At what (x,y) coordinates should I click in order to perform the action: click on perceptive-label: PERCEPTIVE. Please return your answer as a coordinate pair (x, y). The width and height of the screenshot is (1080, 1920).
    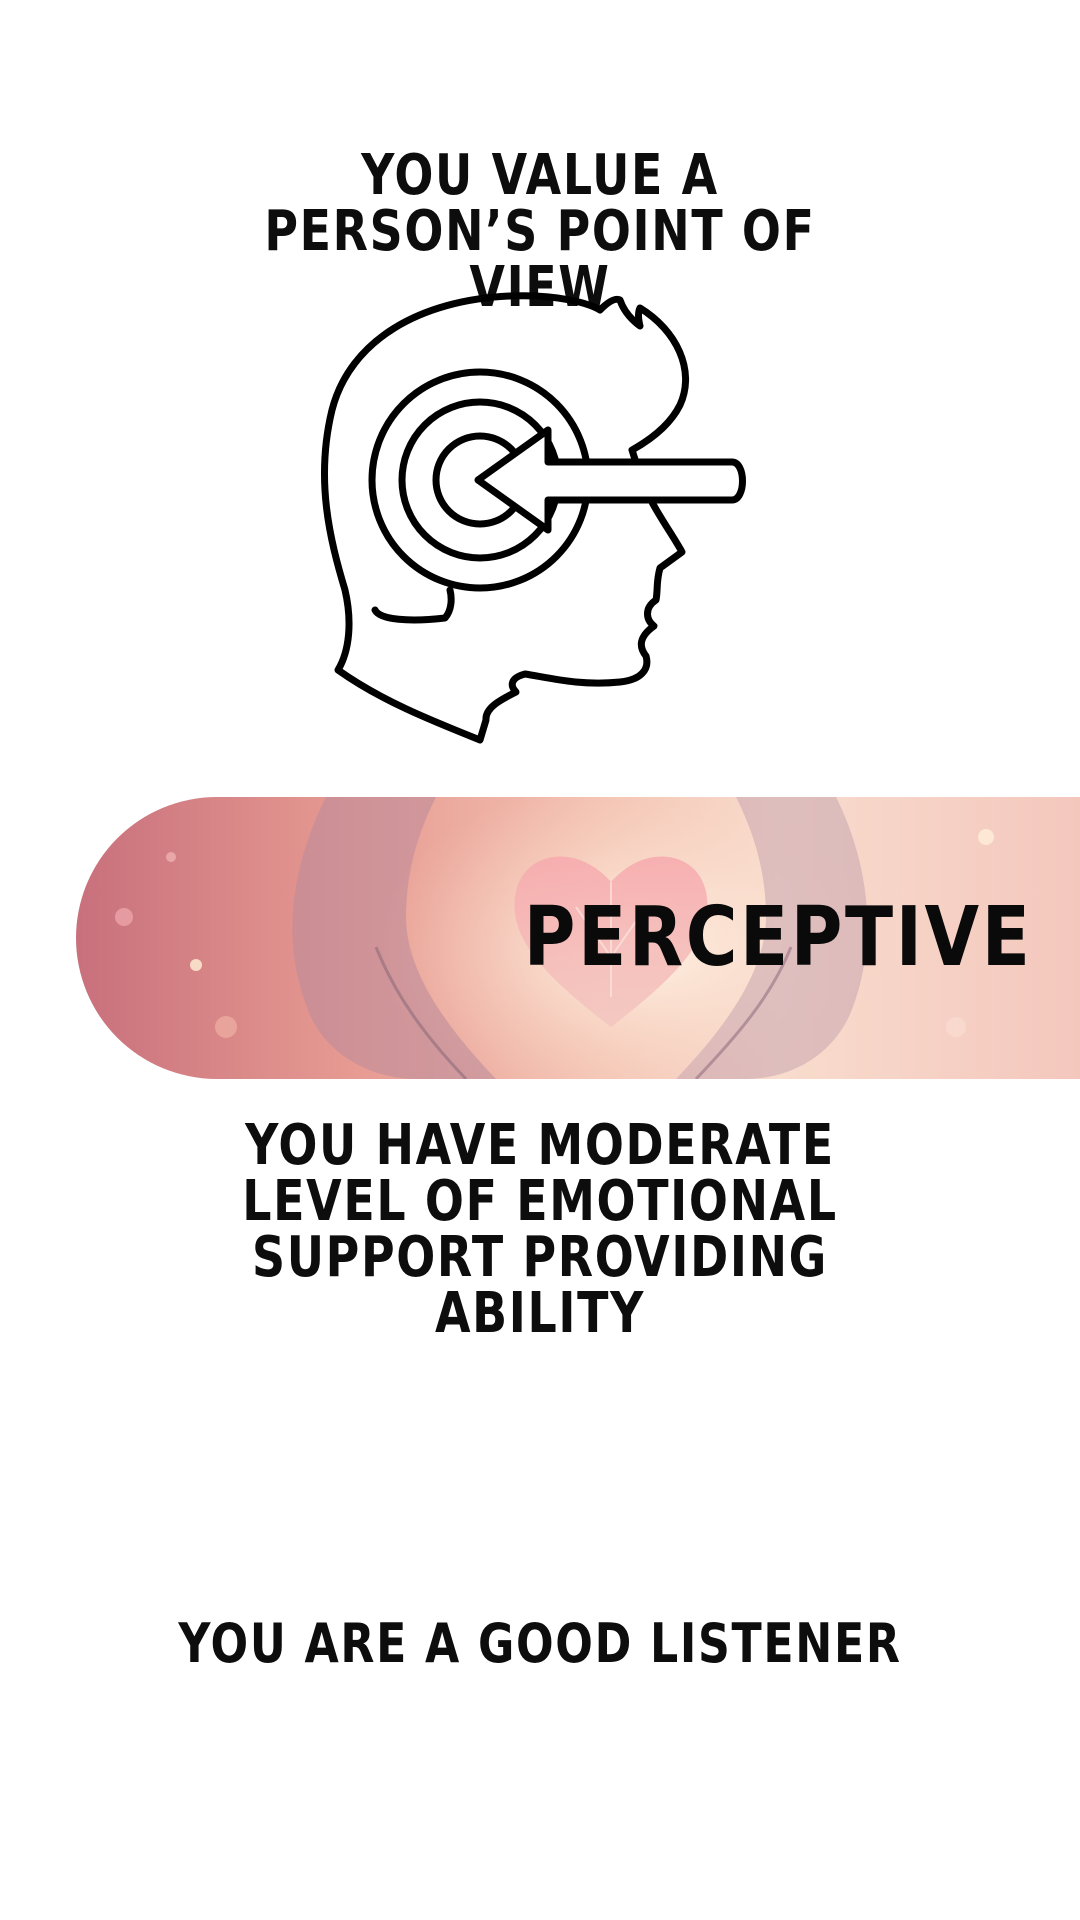
    Looking at the image, I should click on (777, 937).